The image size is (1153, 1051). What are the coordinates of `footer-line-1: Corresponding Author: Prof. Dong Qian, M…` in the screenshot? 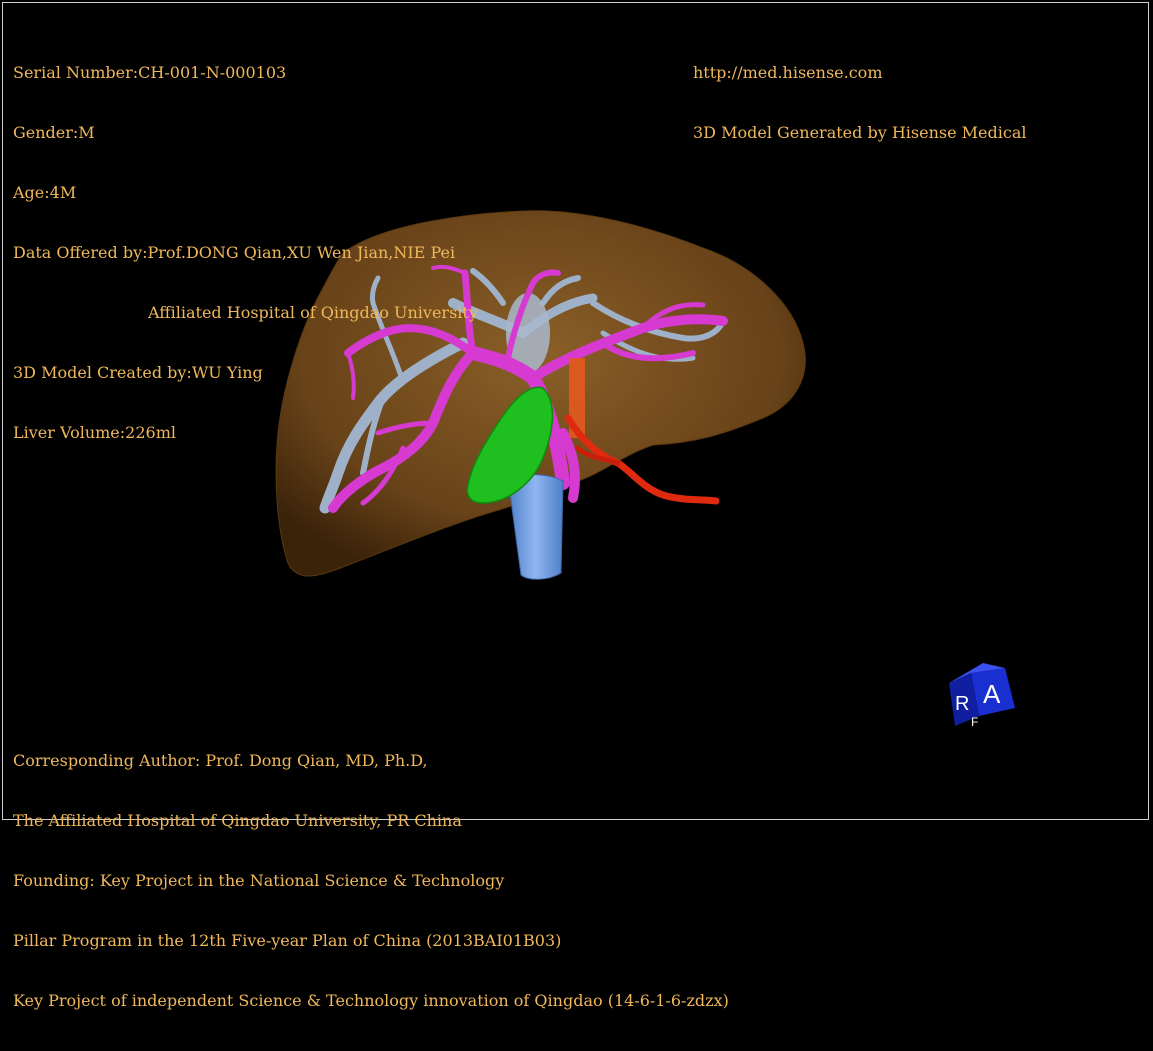 It's located at (220, 760).